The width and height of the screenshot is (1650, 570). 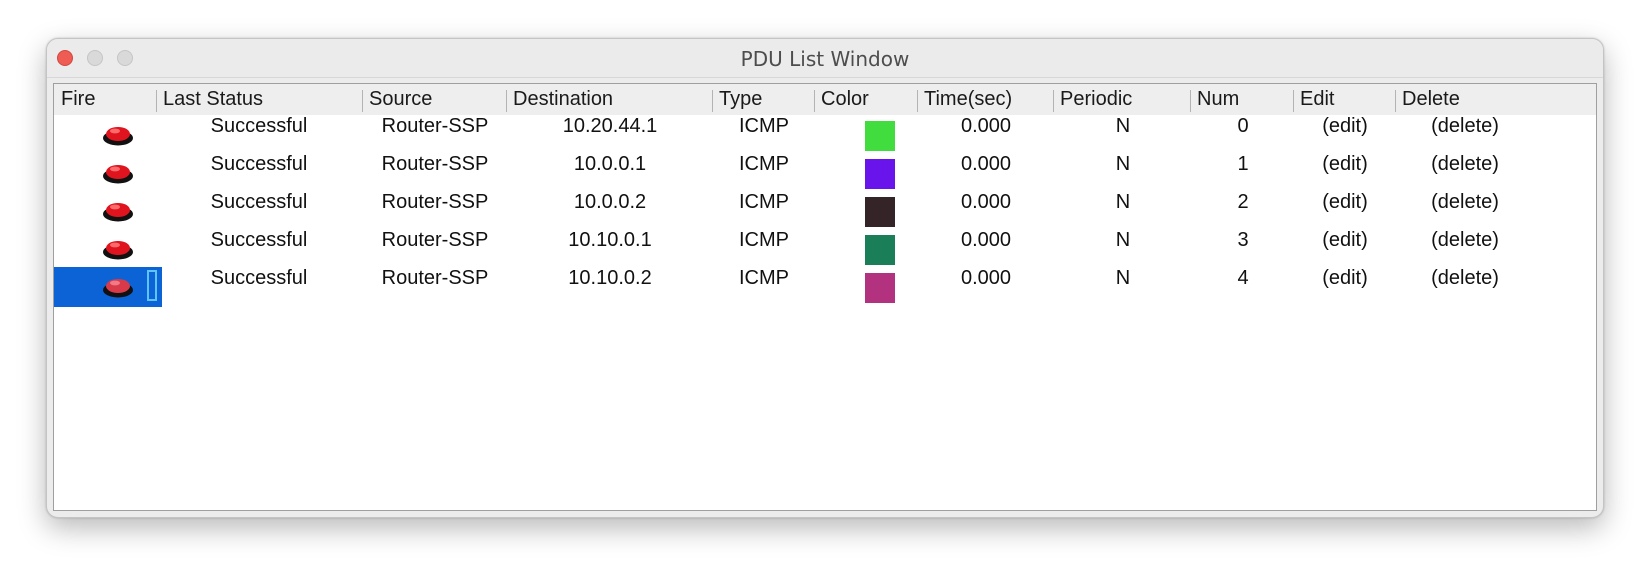 I want to click on window-title: PDU List Window, so click(x=825, y=59).